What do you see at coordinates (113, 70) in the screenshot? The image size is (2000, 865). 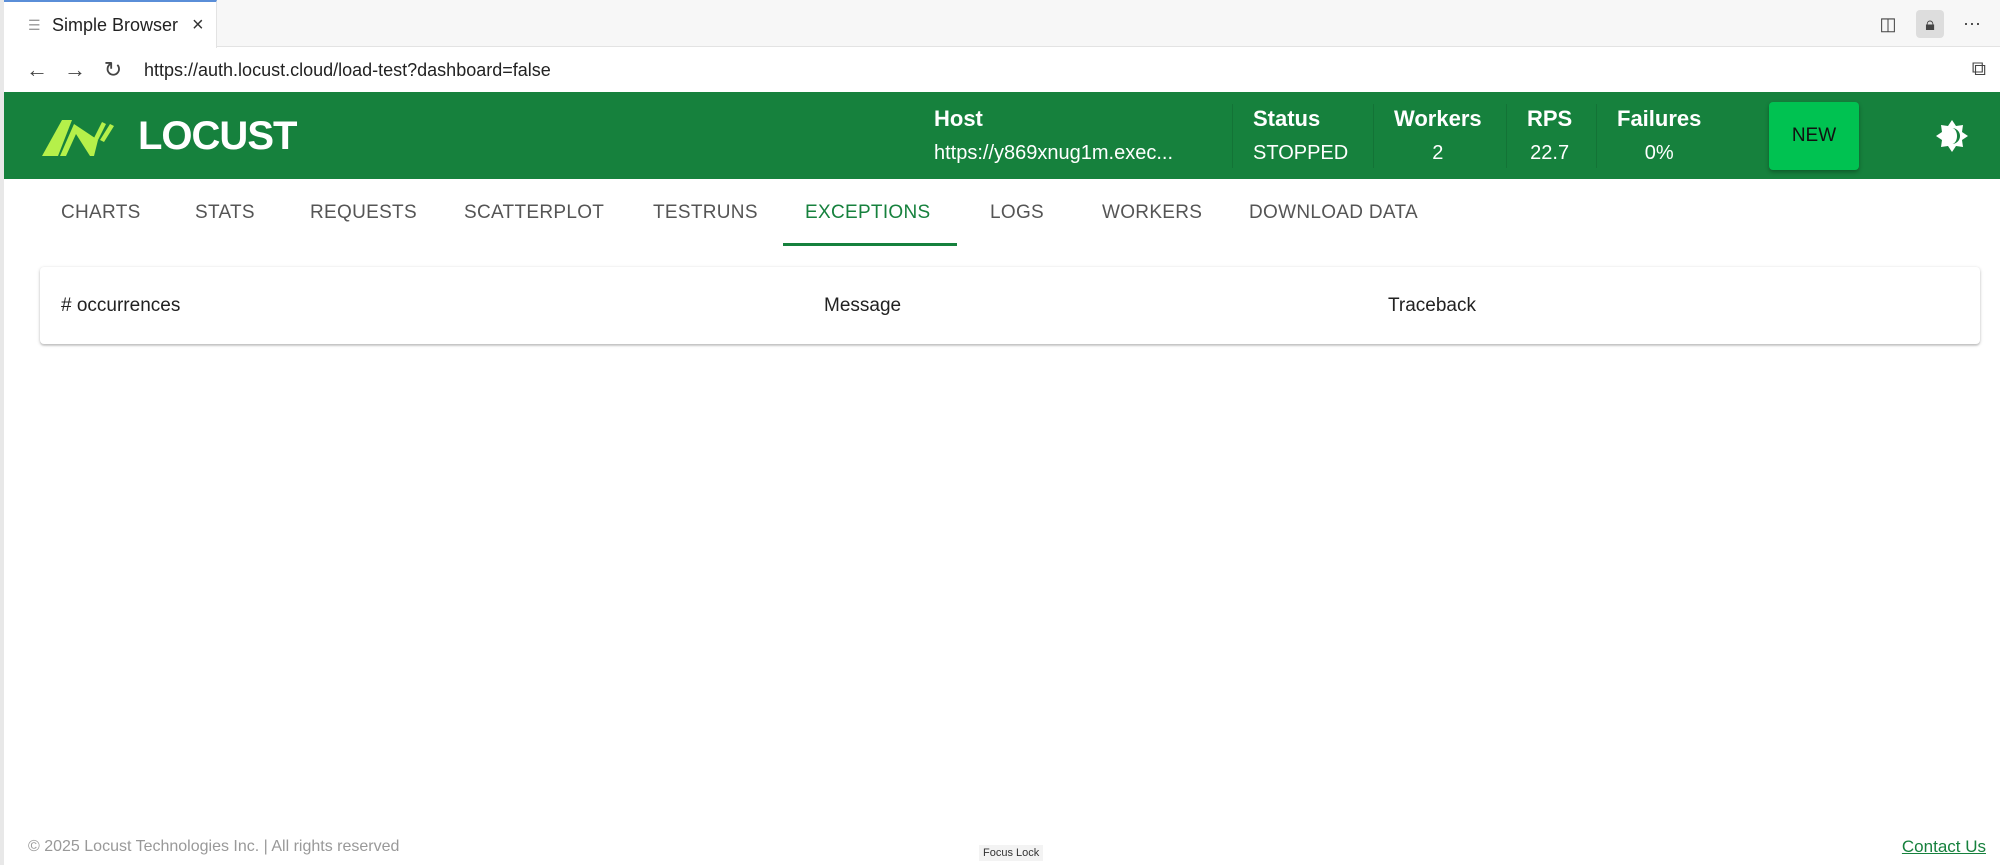 I see `reload-icon: ↻` at bounding box center [113, 70].